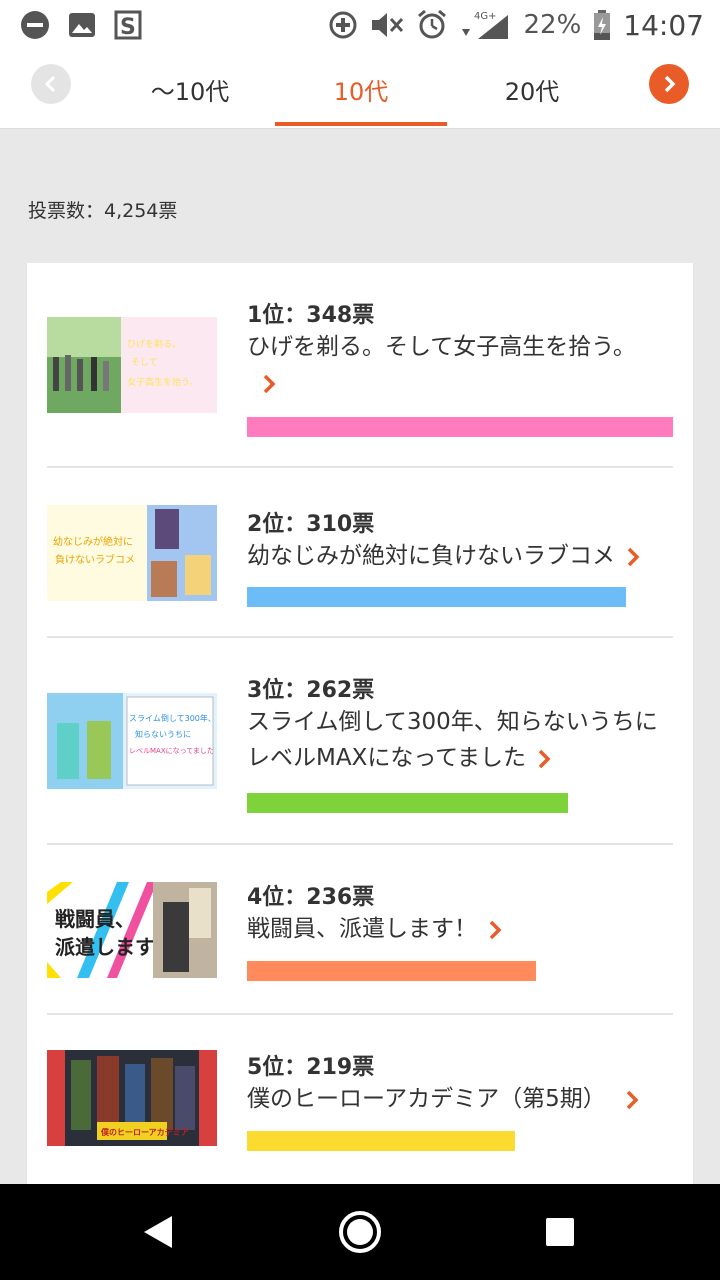 The height and width of the screenshot is (1280, 720). What do you see at coordinates (387, 758) in the screenshot?
I see `title-line-3b: レベルMAXになってました` at bounding box center [387, 758].